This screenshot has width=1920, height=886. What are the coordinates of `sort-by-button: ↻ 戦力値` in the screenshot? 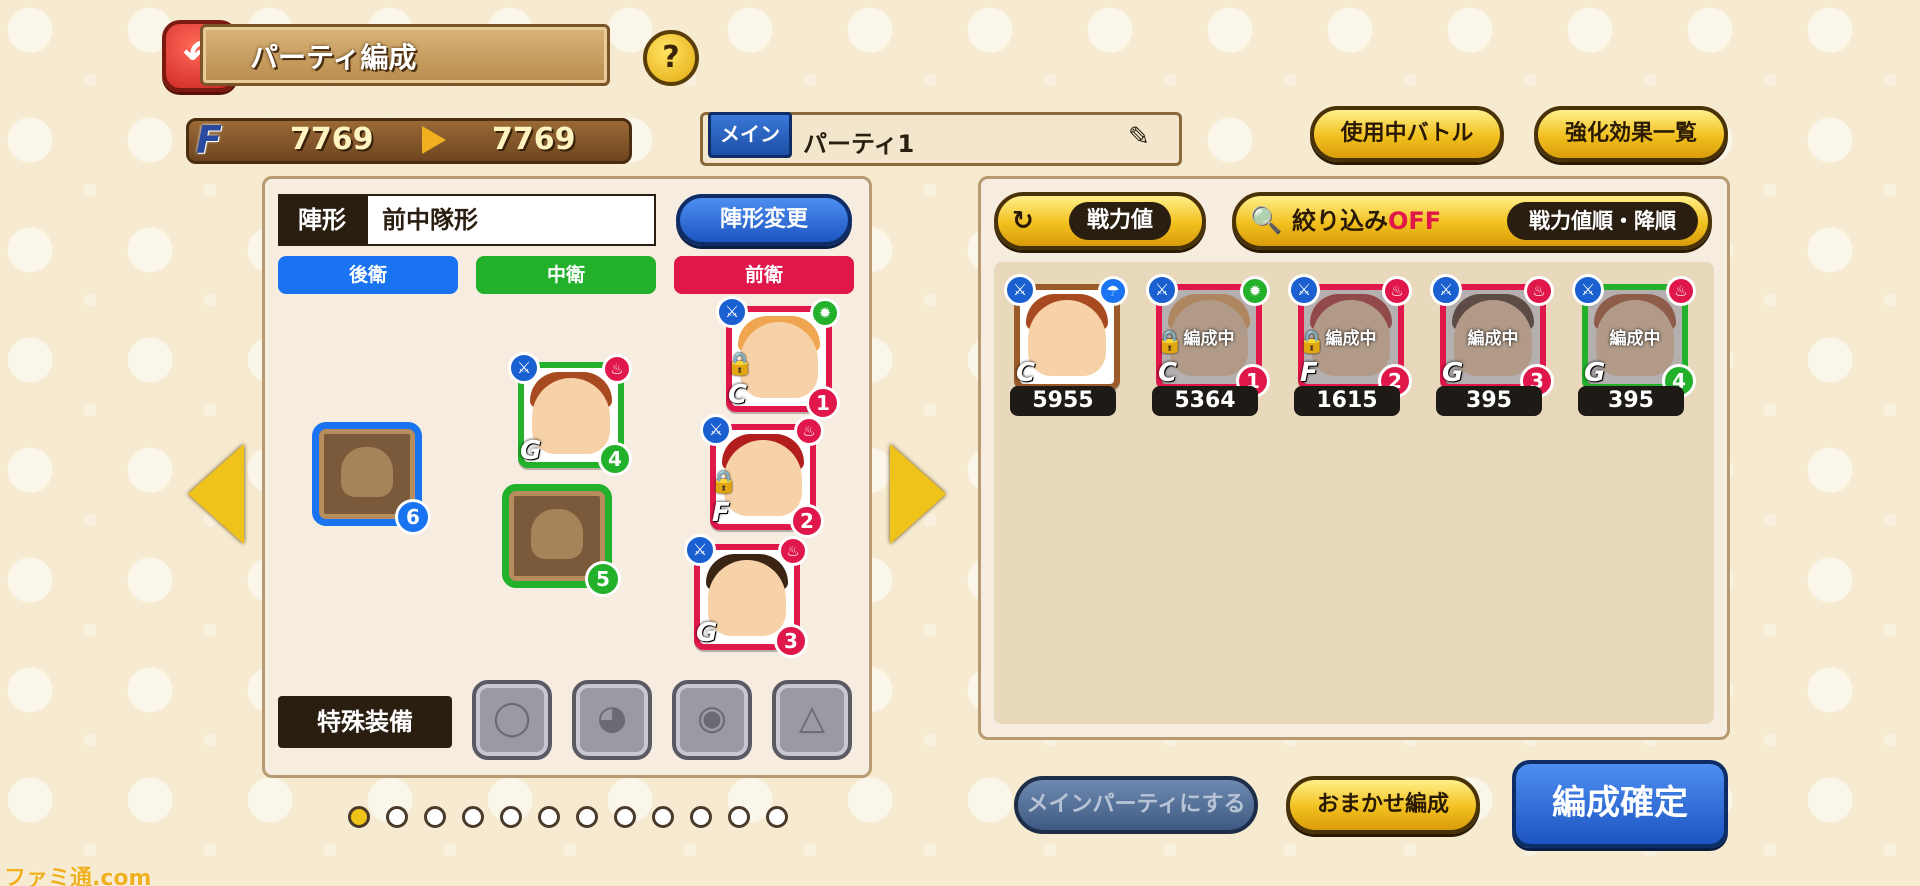 It's located at (1100, 221).